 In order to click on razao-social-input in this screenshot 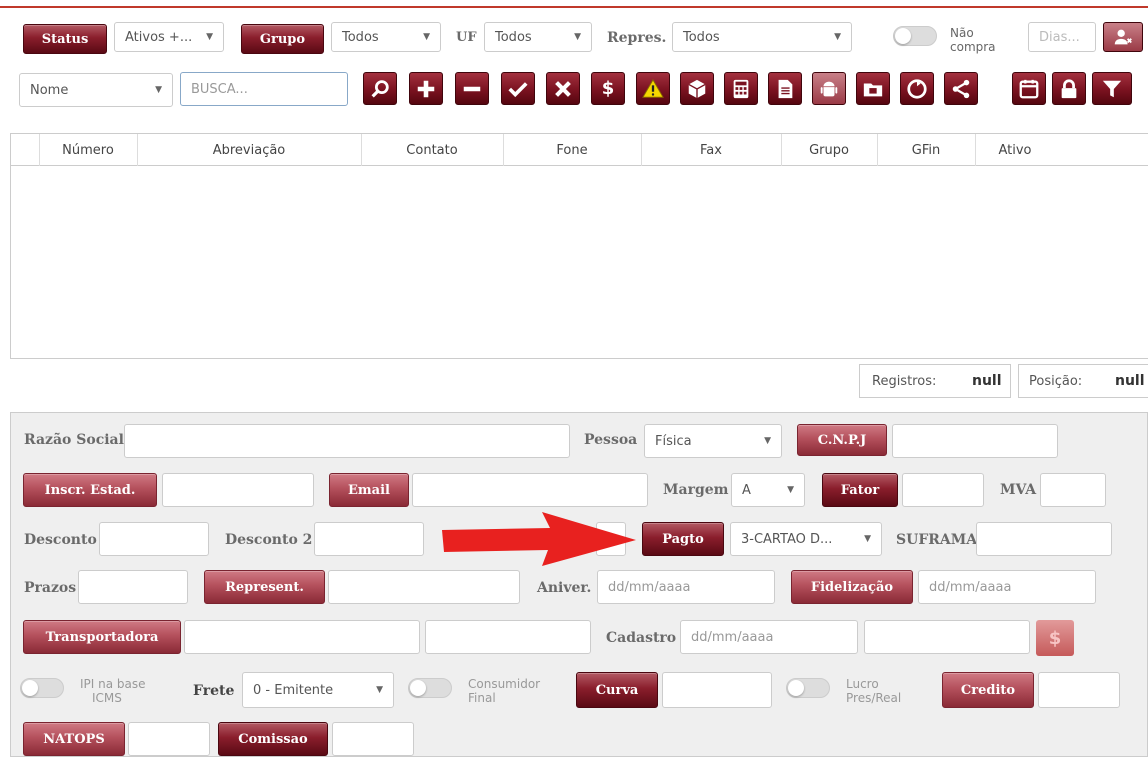, I will do `click(347, 441)`.